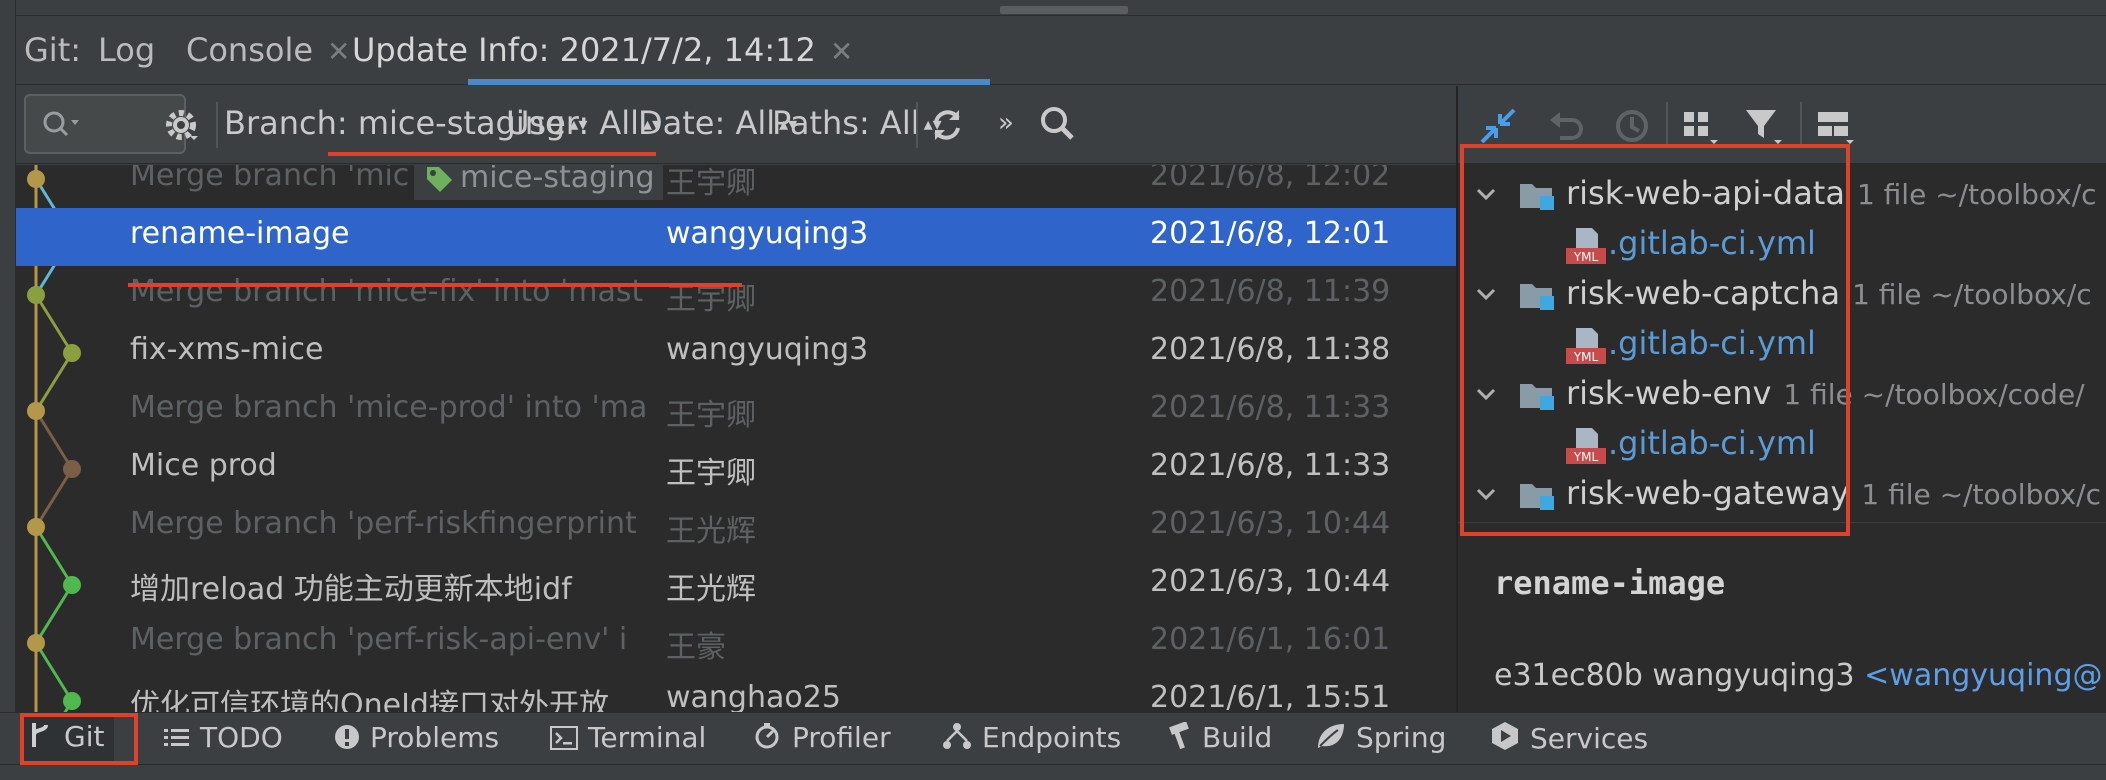  I want to click on table-row: Mice prod 王宇卿 2021/6/8, 11:33, so click(736, 469).